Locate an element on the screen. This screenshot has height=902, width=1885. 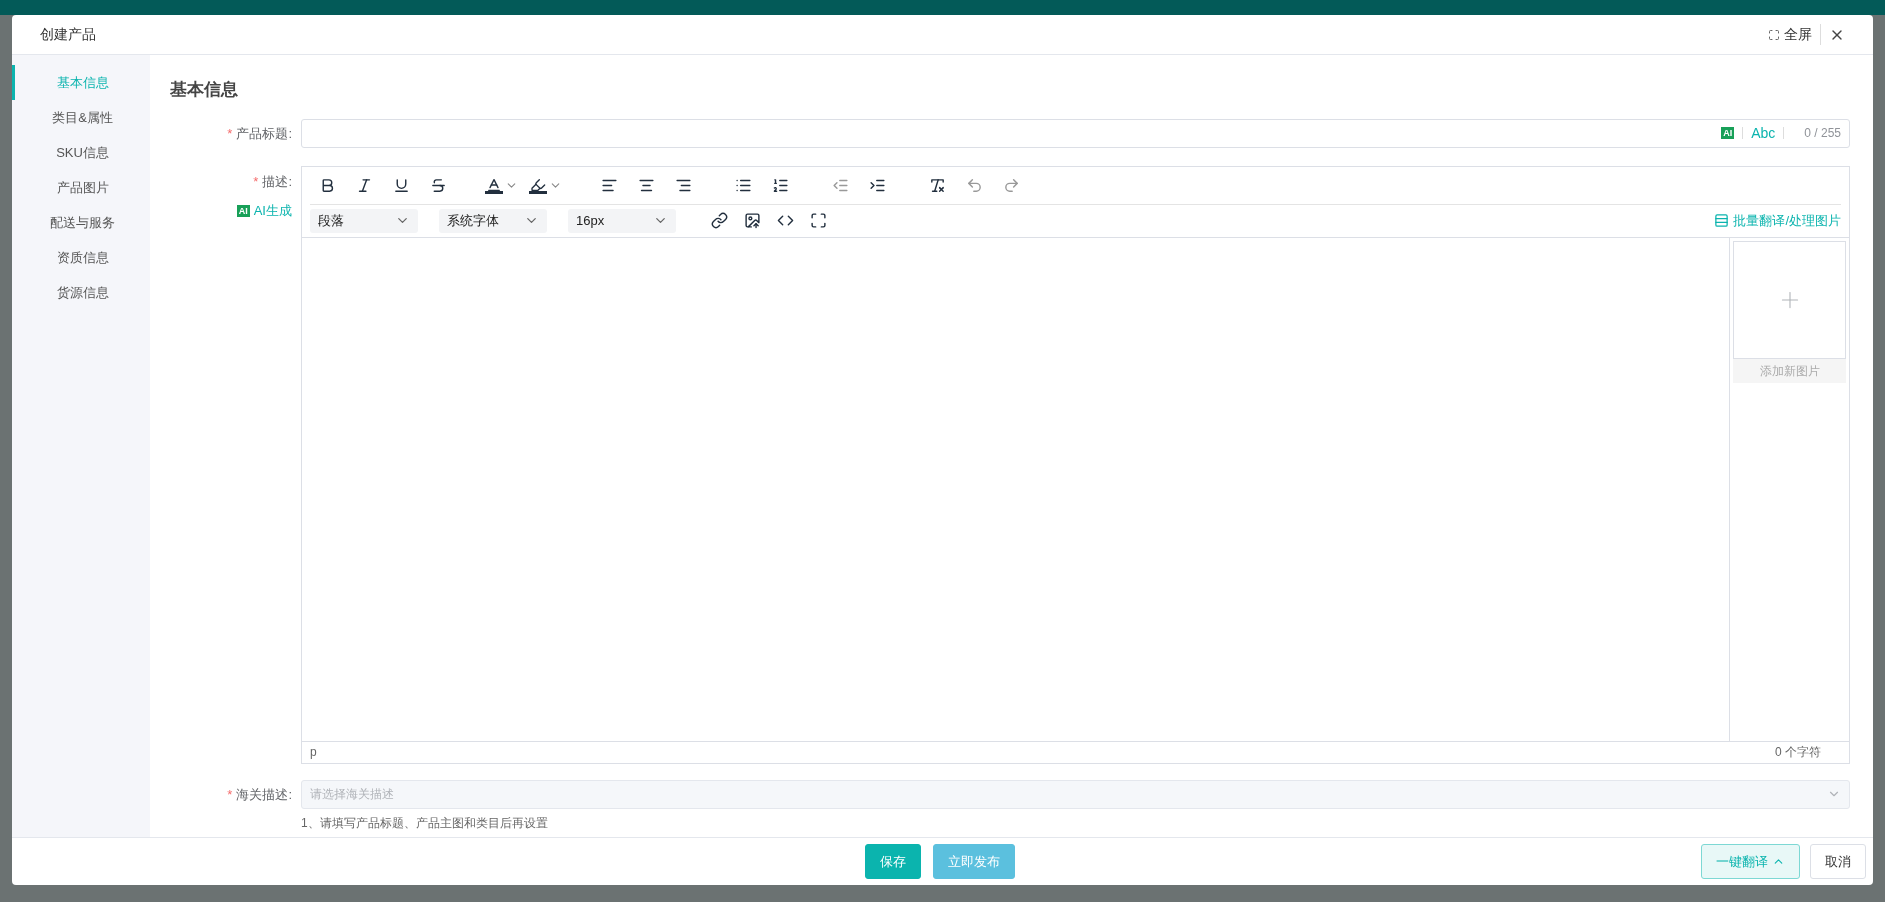
cancel-button: 取消 is located at coordinates (1838, 861).